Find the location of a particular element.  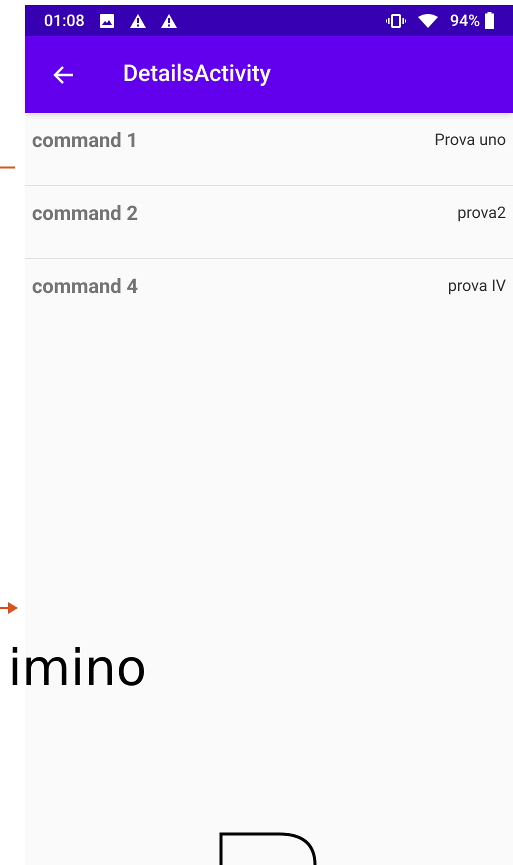

command-name: command 1 is located at coordinates (85, 140).